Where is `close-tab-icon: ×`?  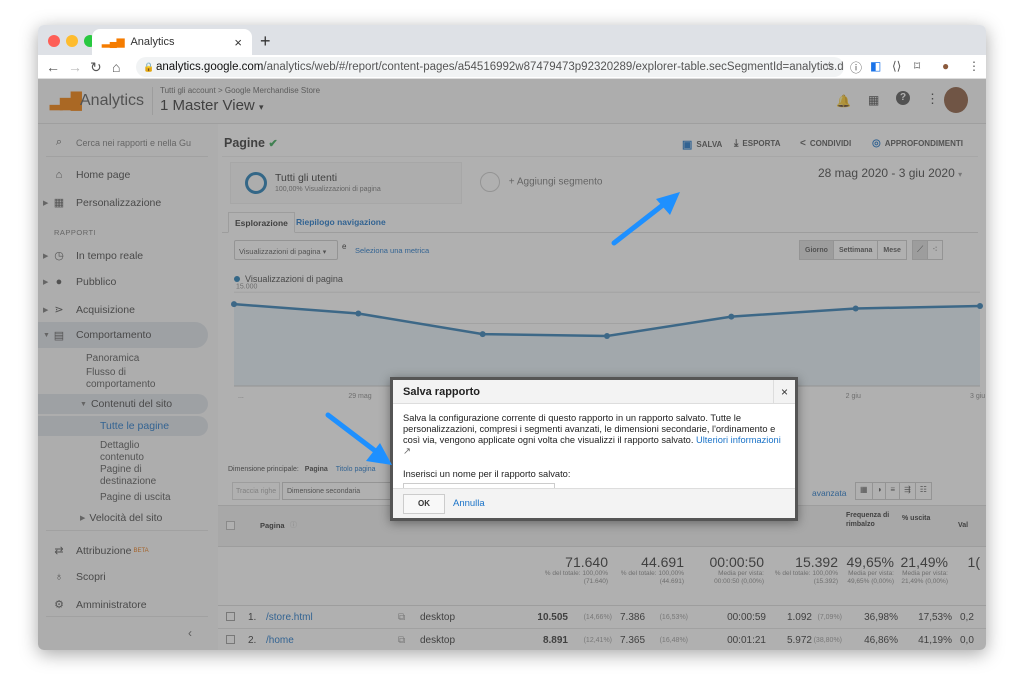
close-tab-icon: × is located at coordinates (238, 42).